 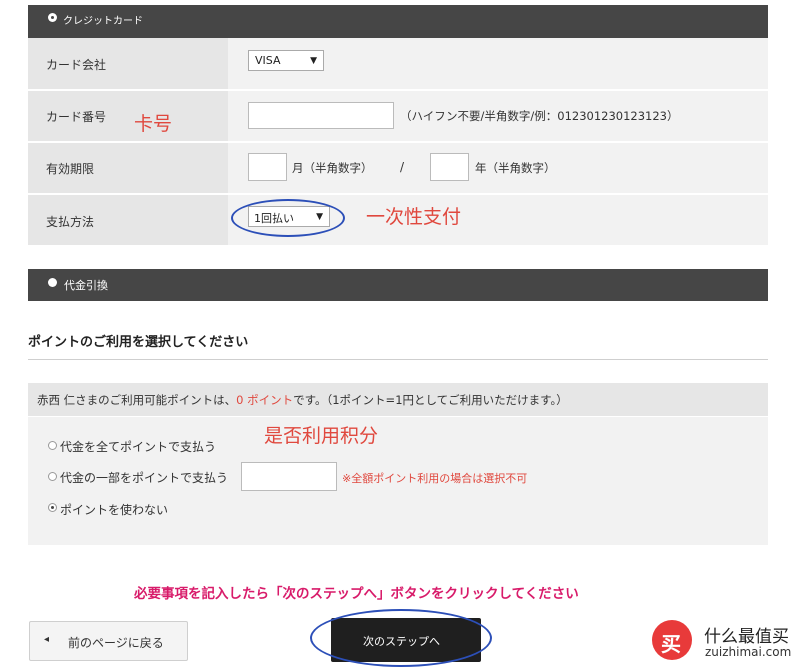 What do you see at coordinates (265, 400) in the screenshot?
I see `points-available: 0 ポイント` at bounding box center [265, 400].